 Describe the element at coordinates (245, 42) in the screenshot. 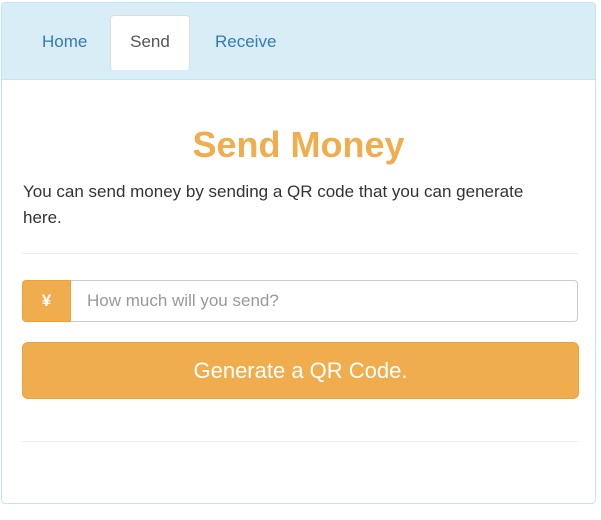

I see `tab-receive: Receive` at that location.